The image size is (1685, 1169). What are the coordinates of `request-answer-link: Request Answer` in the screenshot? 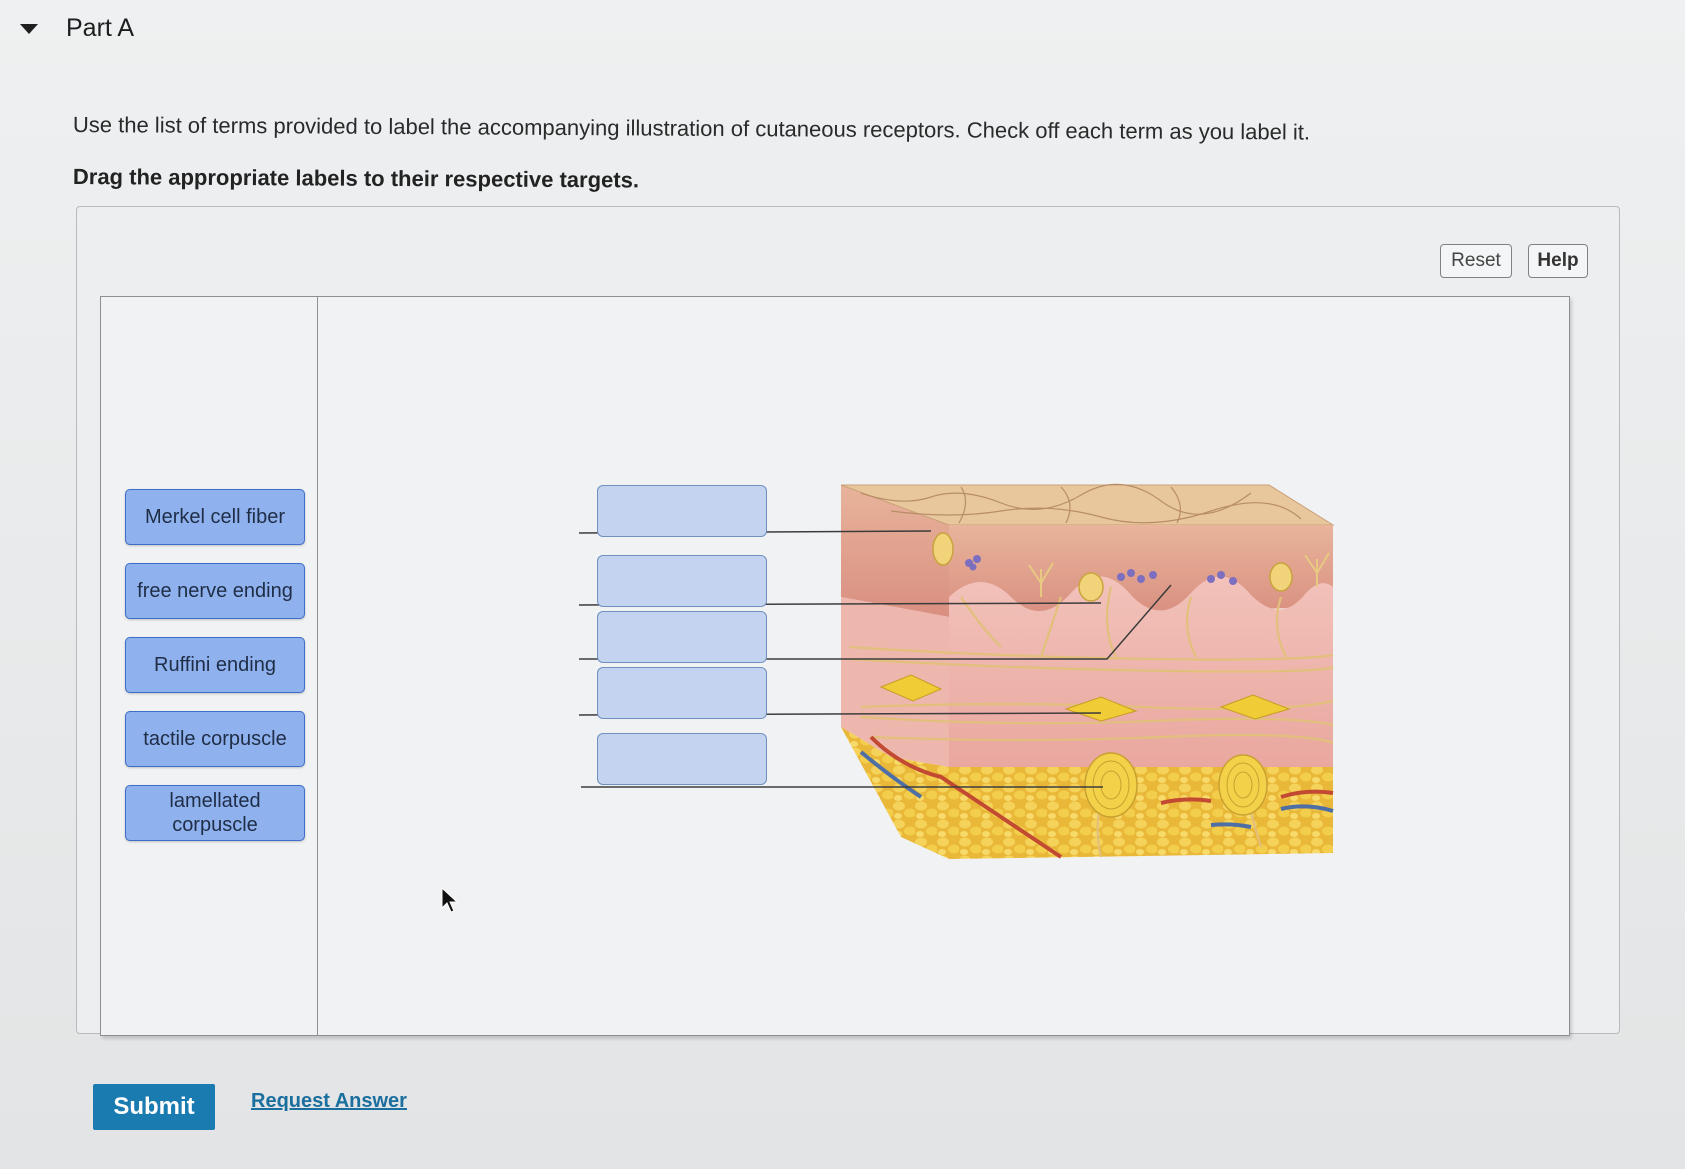 It's located at (329, 1101).